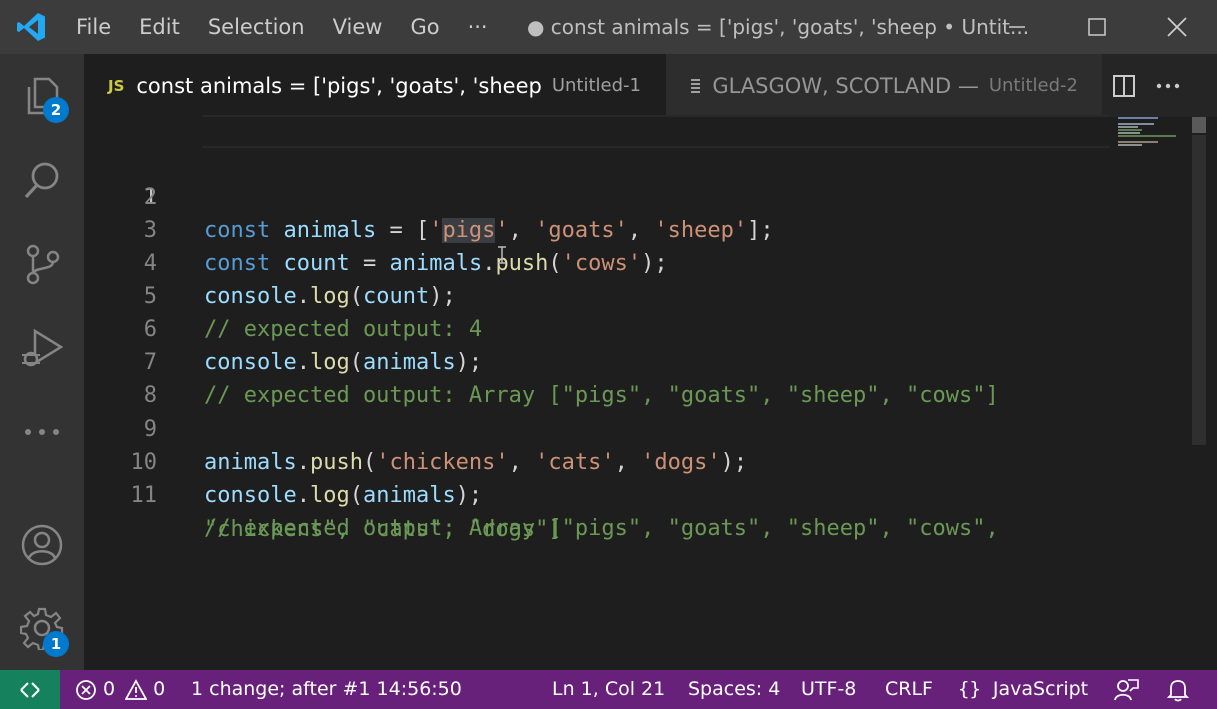 The width and height of the screenshot is (1217, 709). I want to click on maximize-icon, so click(1097, 27).